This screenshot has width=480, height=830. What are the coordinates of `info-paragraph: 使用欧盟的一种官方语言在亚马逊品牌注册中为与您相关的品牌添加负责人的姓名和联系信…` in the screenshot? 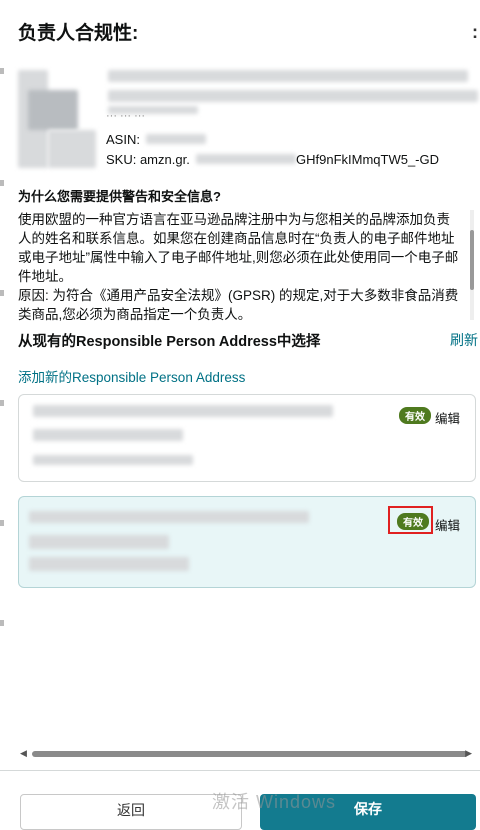 It's located at (238, 248).